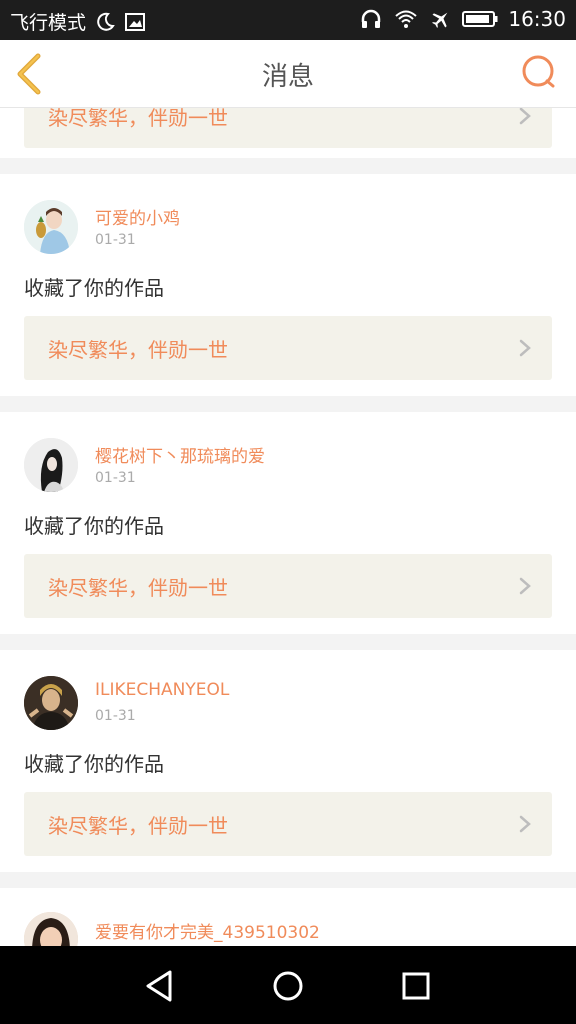 The height and width of the screenshot is (1024, 576). Describe the element at coordinates (287, 77) in the screenshot. I see `page-title: 消息` at that location.